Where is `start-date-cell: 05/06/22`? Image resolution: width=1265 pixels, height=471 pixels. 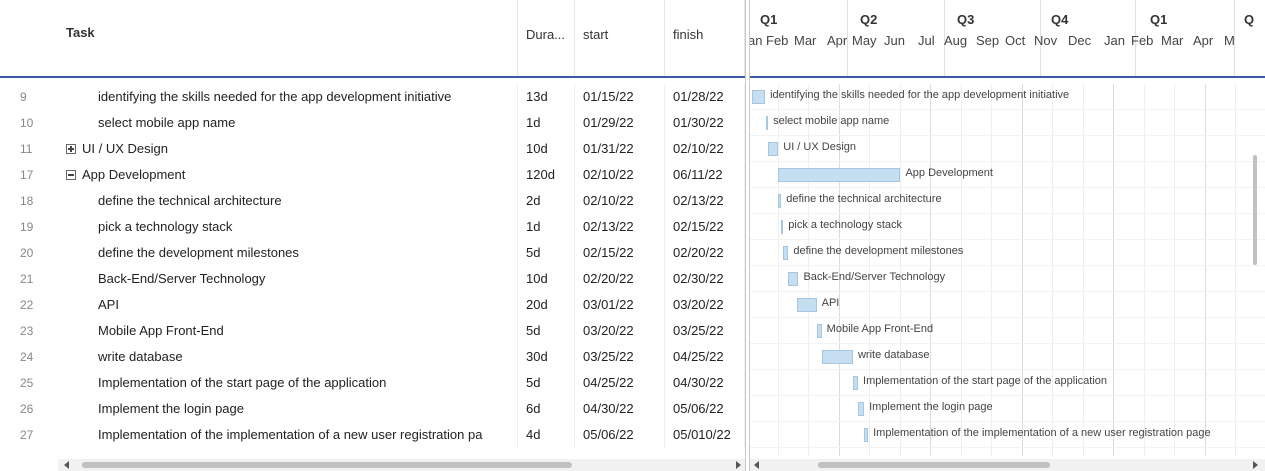
start-date-cell: 05/06/22 is located at coordinates (620, 435).